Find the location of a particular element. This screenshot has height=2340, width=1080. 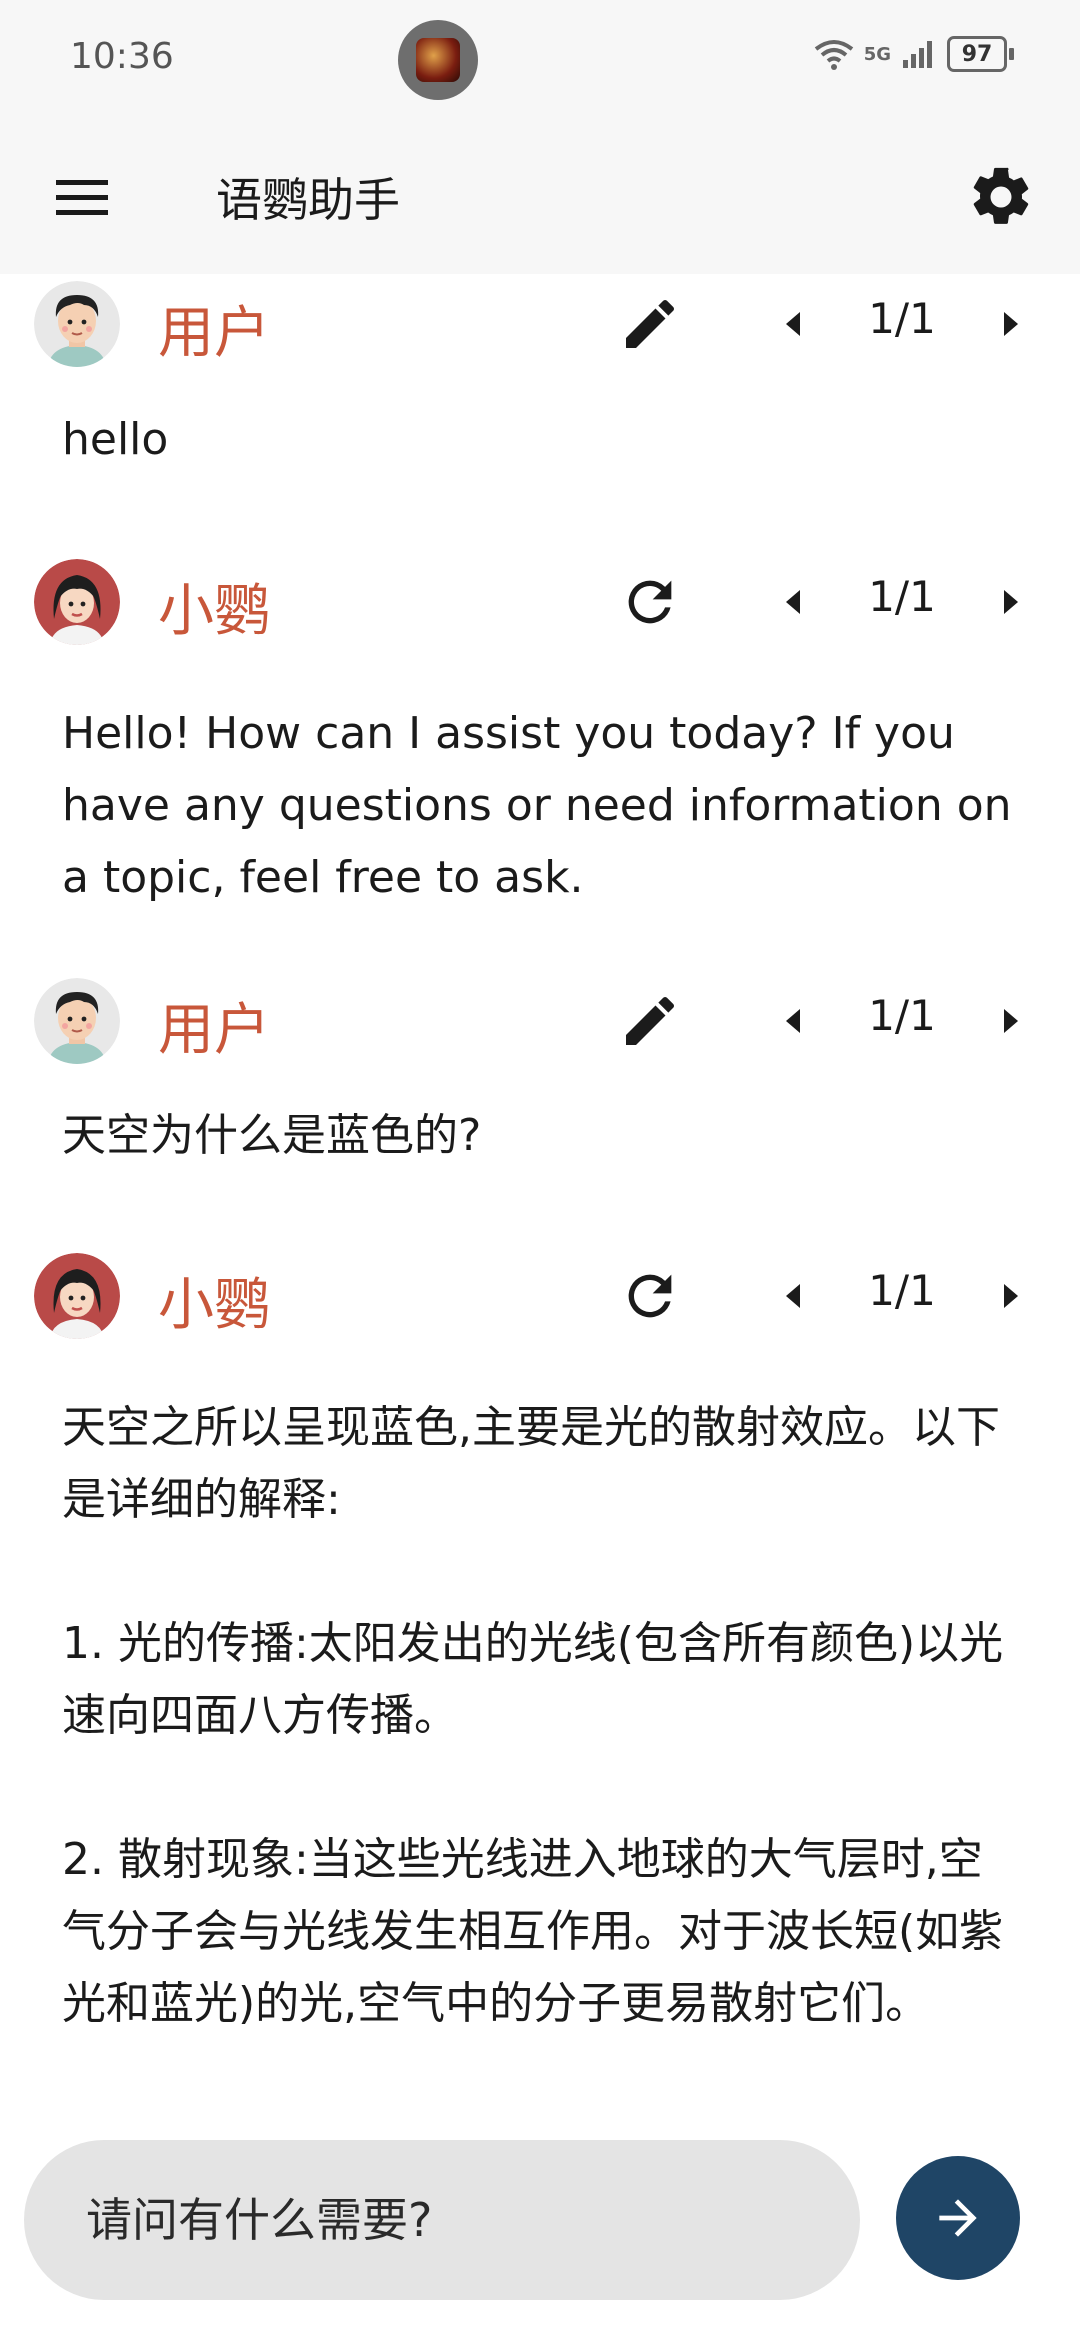

send-button is located at coordinates (958, 2218).